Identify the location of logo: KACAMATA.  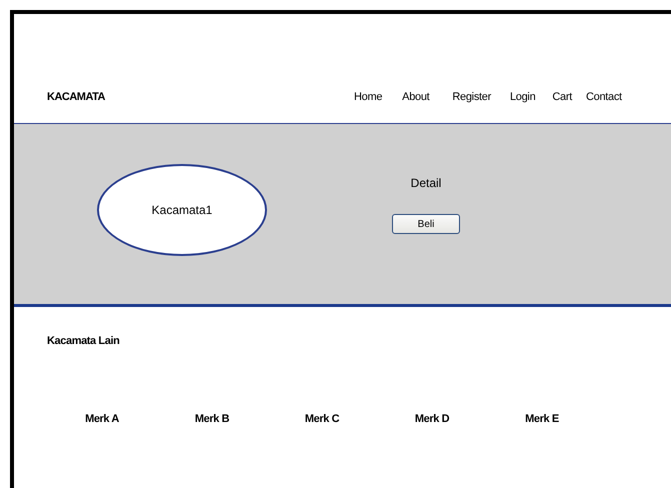
(76, 97).